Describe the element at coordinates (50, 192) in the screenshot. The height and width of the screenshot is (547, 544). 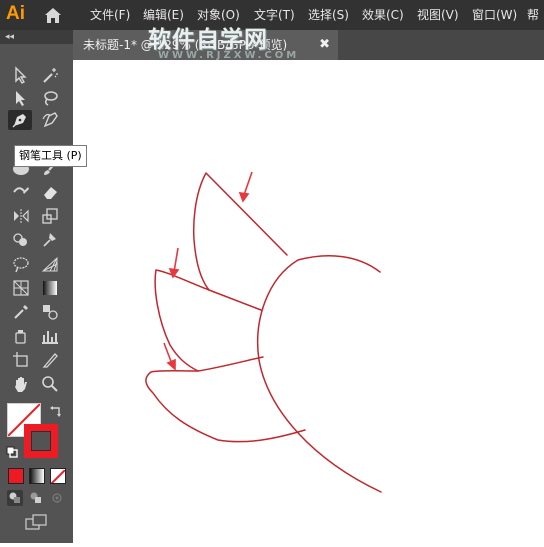
I see `eraser-icon` at that location.